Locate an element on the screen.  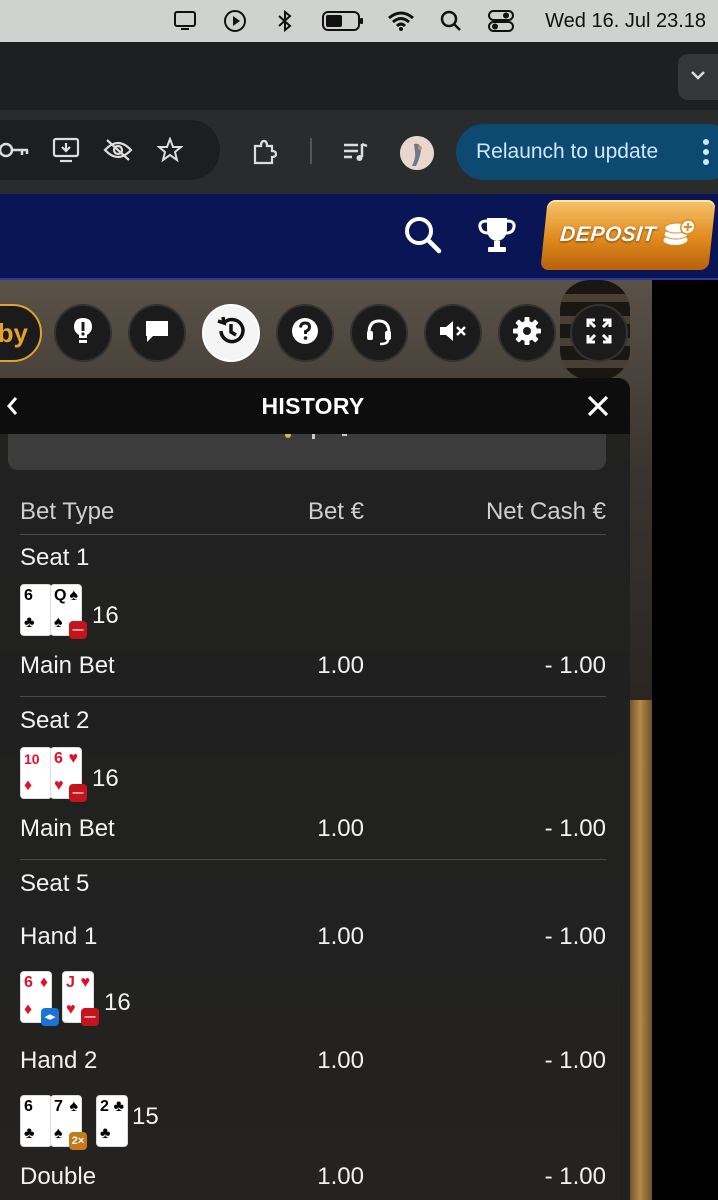
relaunch-to-update-button: Relaunch to update is located at coordinates (587, 152).